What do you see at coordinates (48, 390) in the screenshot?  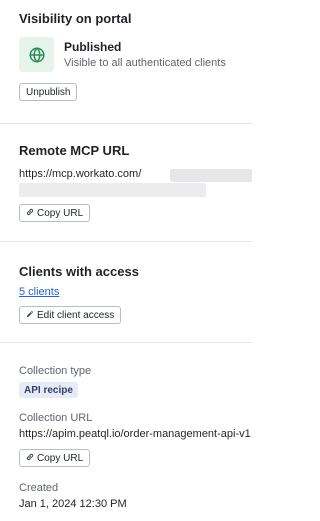 I see `collection-type-badge: API recipe` at bounding box center [48, 390].